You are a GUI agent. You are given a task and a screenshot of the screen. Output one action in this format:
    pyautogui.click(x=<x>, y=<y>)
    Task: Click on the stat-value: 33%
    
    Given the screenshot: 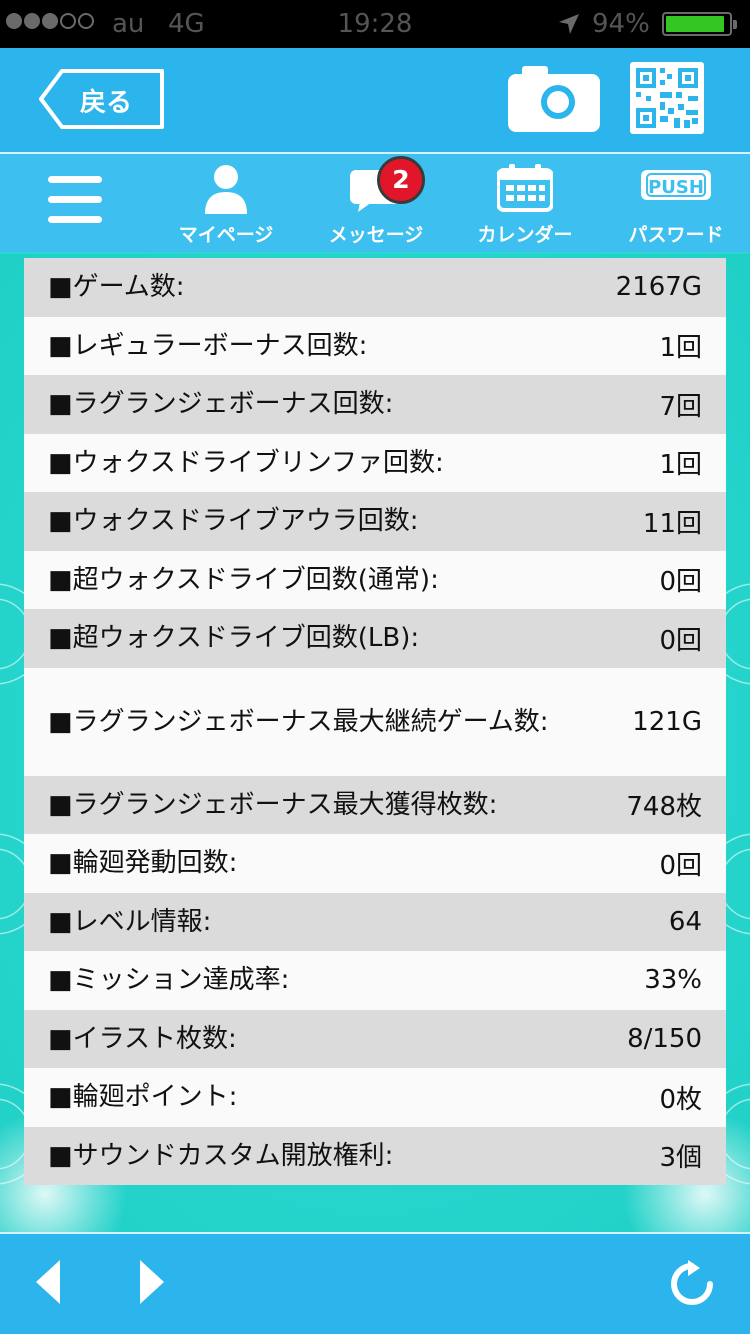 What is the action you would take?
    pyautogui.click(x=673, y=980)
    